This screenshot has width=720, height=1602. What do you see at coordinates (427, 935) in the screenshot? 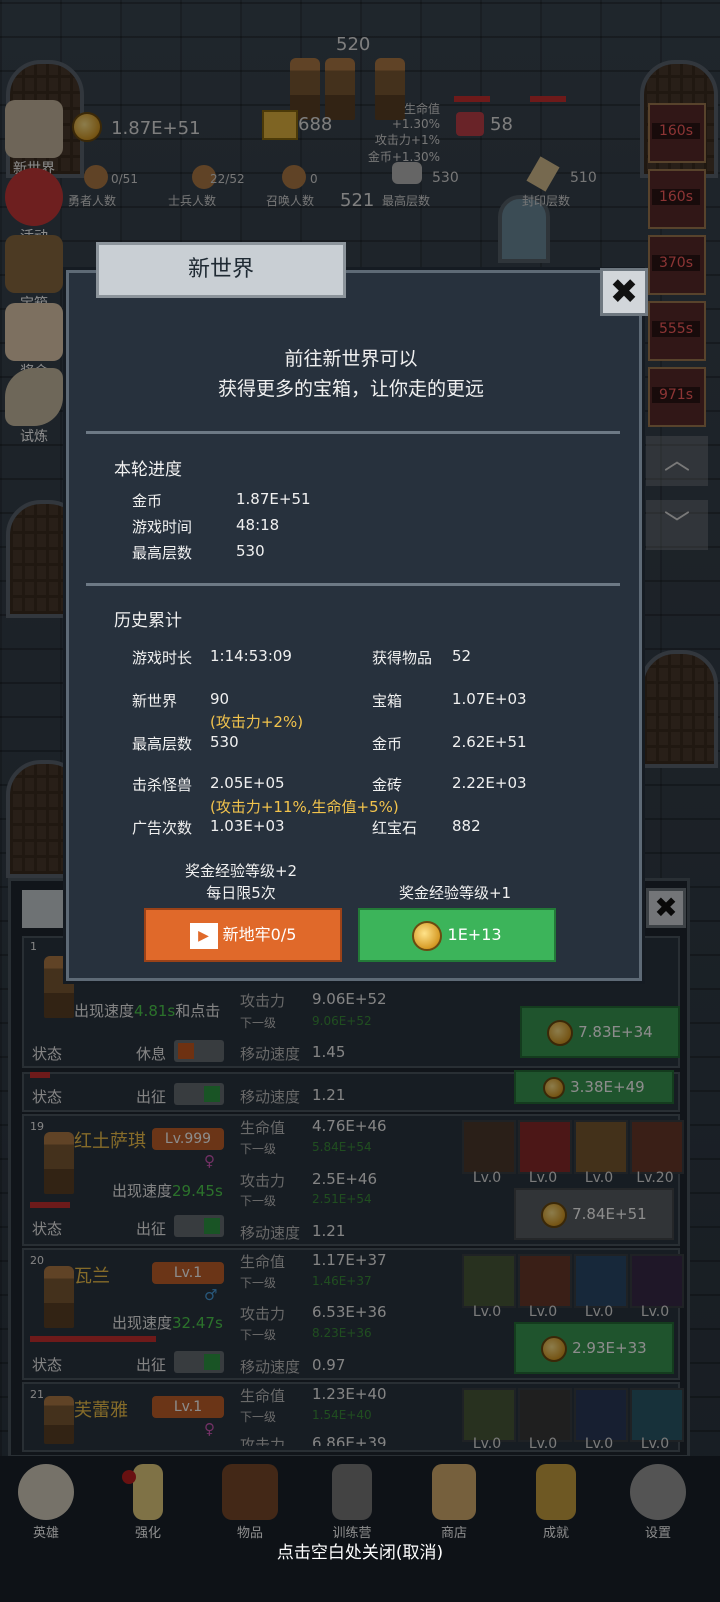
I see `gold-coin-icon` at bounding box center [427, 935].